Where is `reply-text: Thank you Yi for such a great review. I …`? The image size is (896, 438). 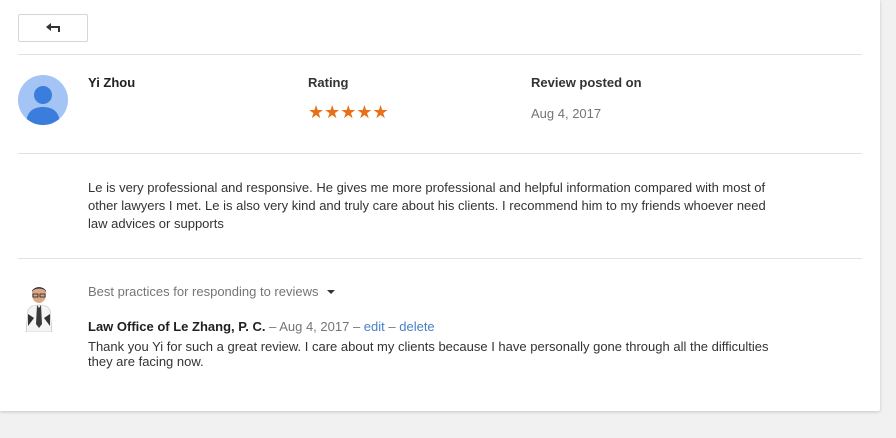
reply-text: Thank you Yi for such a great review. I … is located at coordinates (428, 354).